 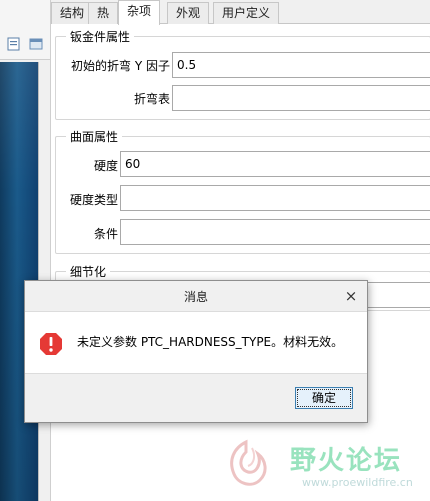 What do you see at coordinates (188, 13) in the screenshot?
I see `tab-appearance: 外观` at bounding box center [188, 13].